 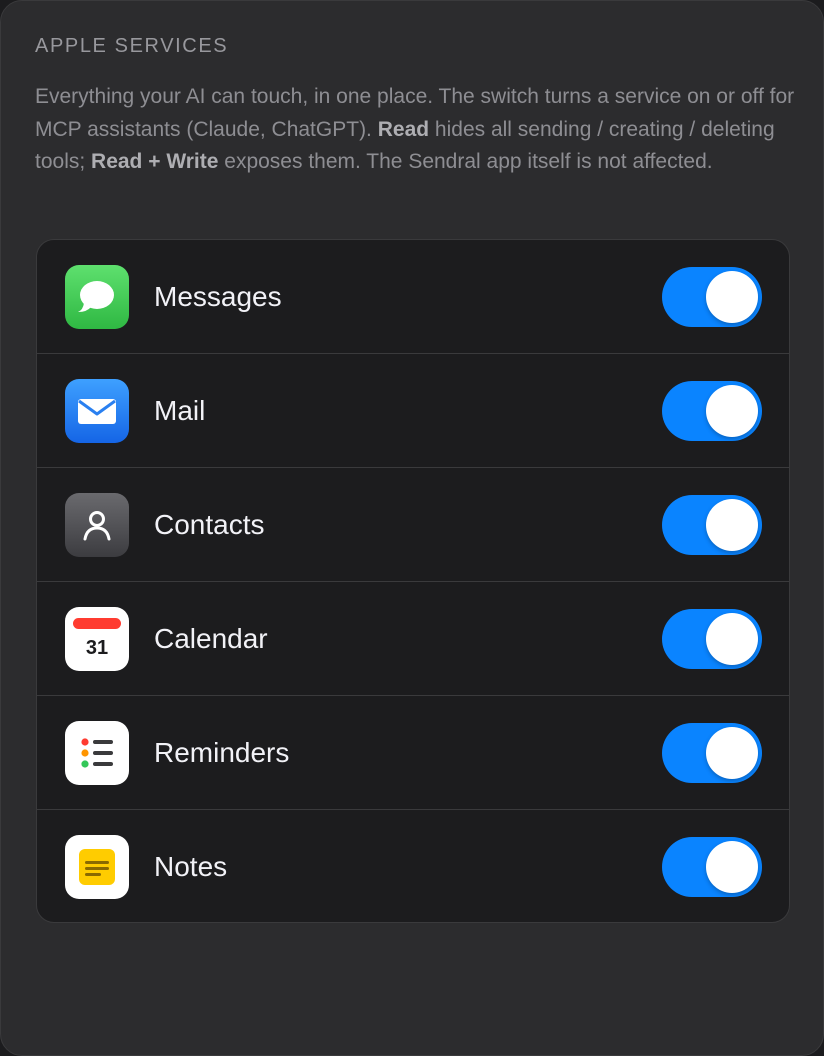 I want to click on service-row-mail: Mail, so click(x=413, y=411).